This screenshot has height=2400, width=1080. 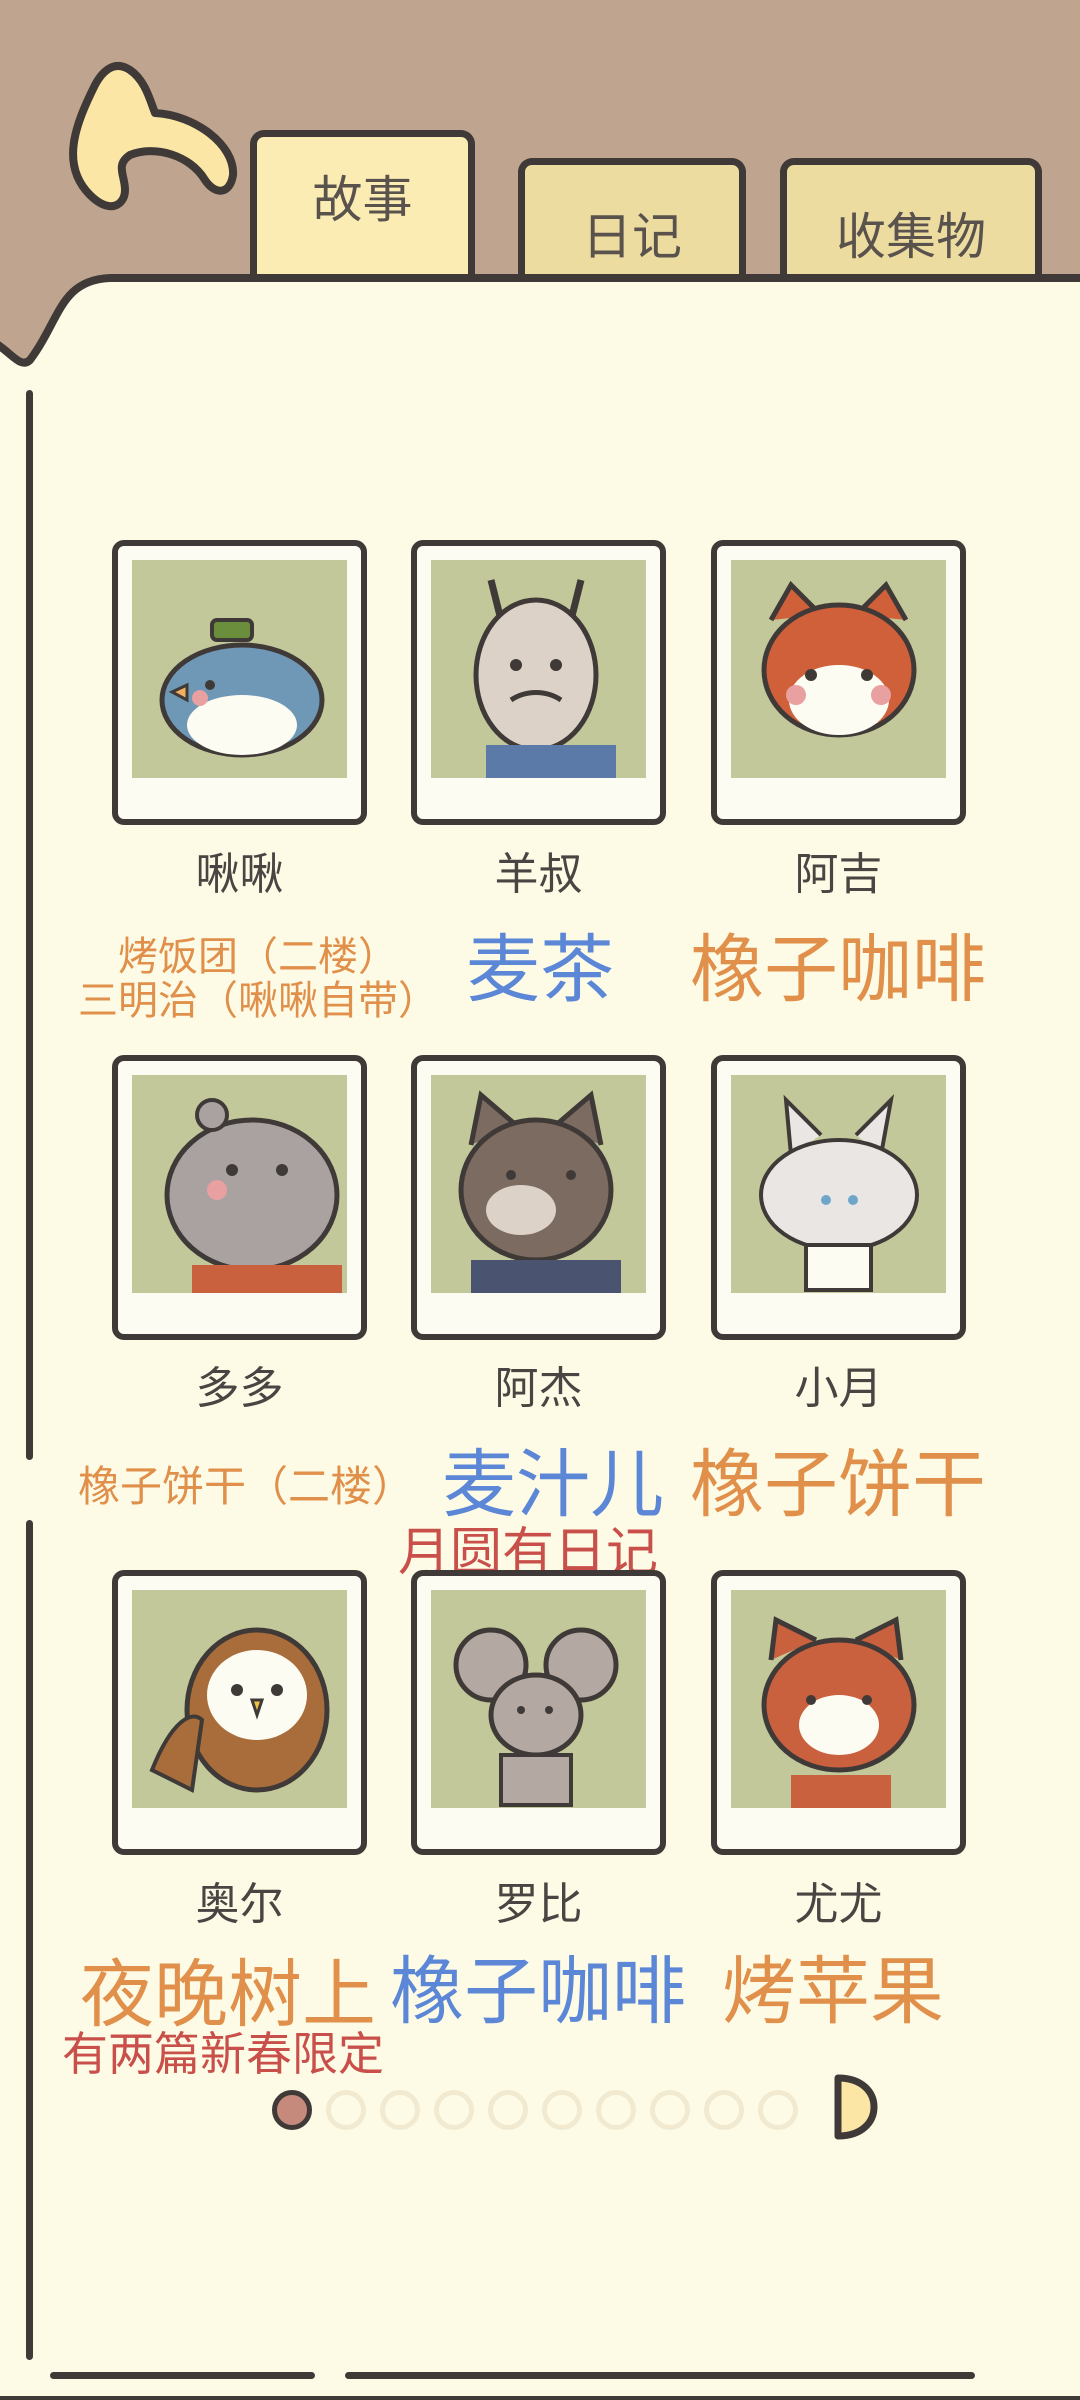 I want to click on mouse-portrait-icon, so click(x=538, y=1699).